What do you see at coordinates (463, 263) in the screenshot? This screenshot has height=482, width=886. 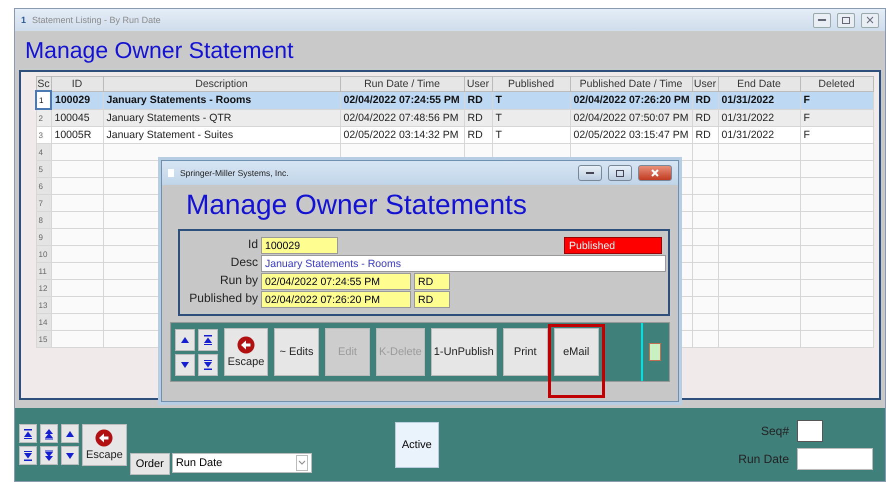 I see `desc-field: January Statements - Rooms` at bounding box center [463, 263].